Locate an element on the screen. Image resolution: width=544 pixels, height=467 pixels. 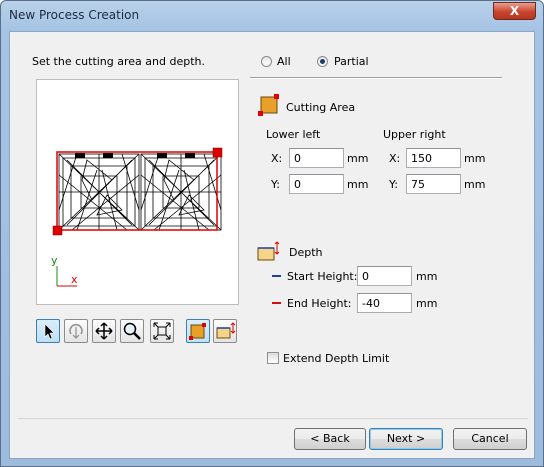
radio-all-label: All is located at coordinates (284, 61).